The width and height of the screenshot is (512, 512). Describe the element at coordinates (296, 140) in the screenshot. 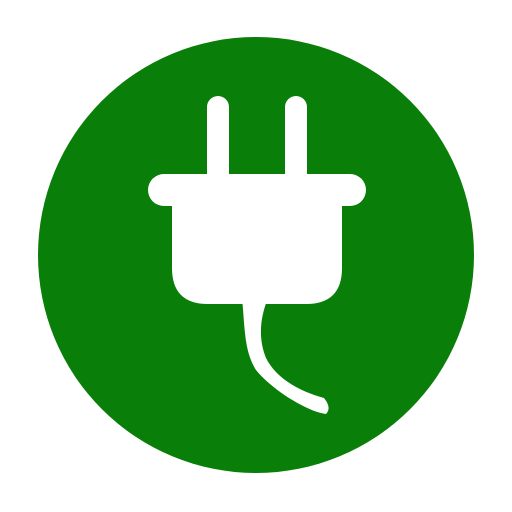

I see `plug-prong-right` at that location.